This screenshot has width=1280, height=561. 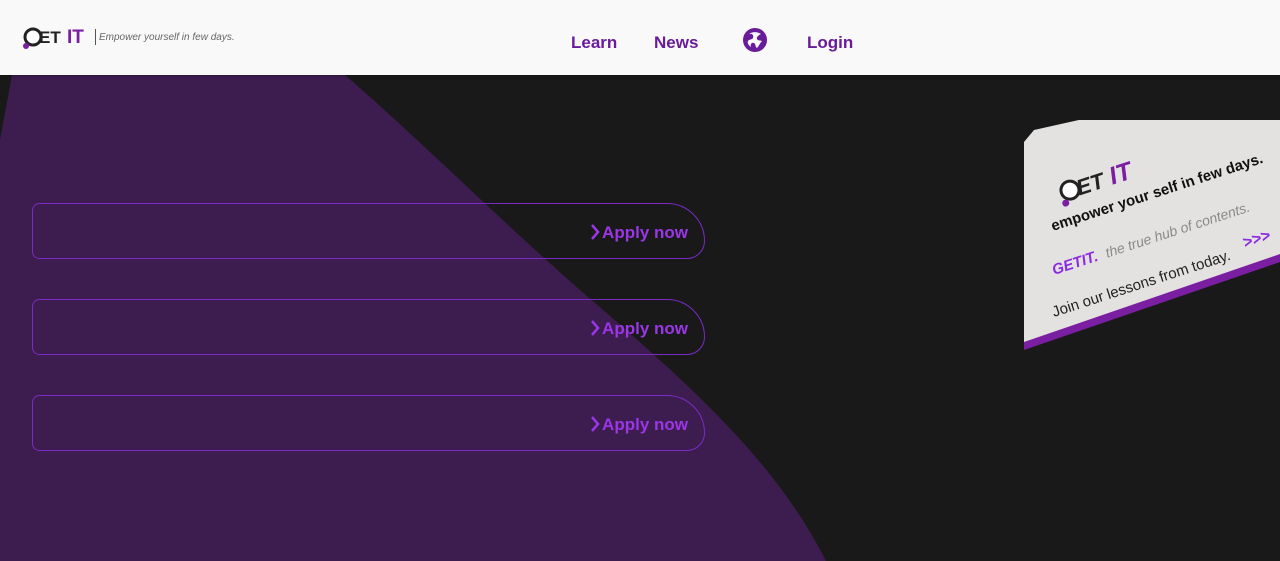 I want to click on svg-text: ET, so click(x=50, y=37).